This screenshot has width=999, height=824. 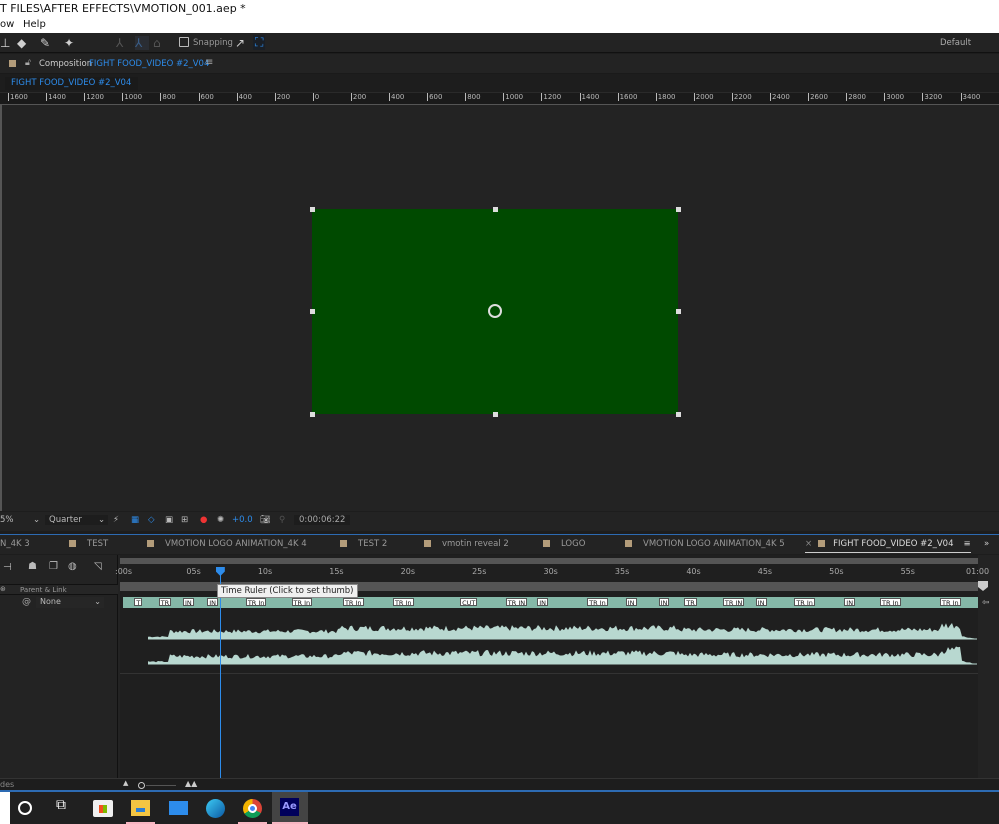 What do you see at coordinates (32, 566) in the screenshot?
I see `shy-layers-icon: ☗` at bounding box center [32, 566].